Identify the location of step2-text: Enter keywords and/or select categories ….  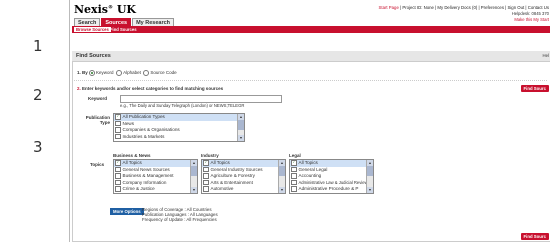
(153, 88).